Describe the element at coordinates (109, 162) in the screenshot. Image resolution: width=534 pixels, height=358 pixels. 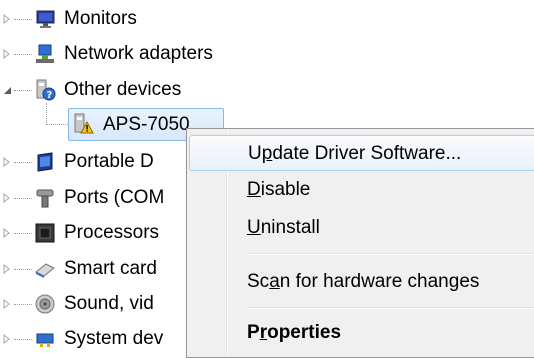
I see `tree-item-label: Portable D` at that location.